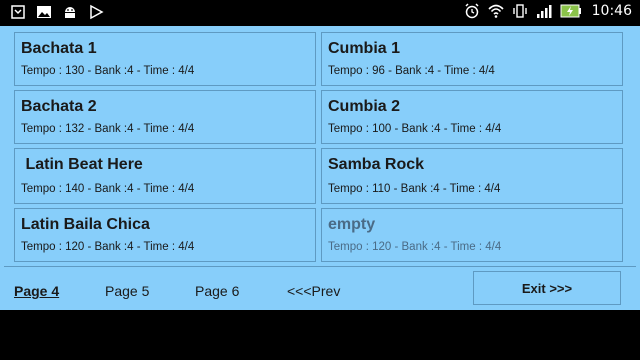 This screenshot has height=360, width=640. Describe the element at coordinates (59, 106) in the screenshot. I see `pattern-name: Bachata 2` at that location.